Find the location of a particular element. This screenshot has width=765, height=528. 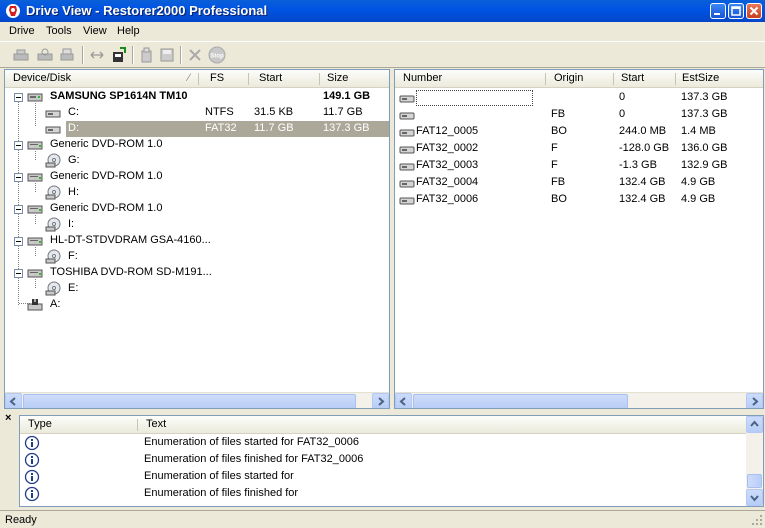

device-tree-hscrollbar is located at coordinates (197, 400).